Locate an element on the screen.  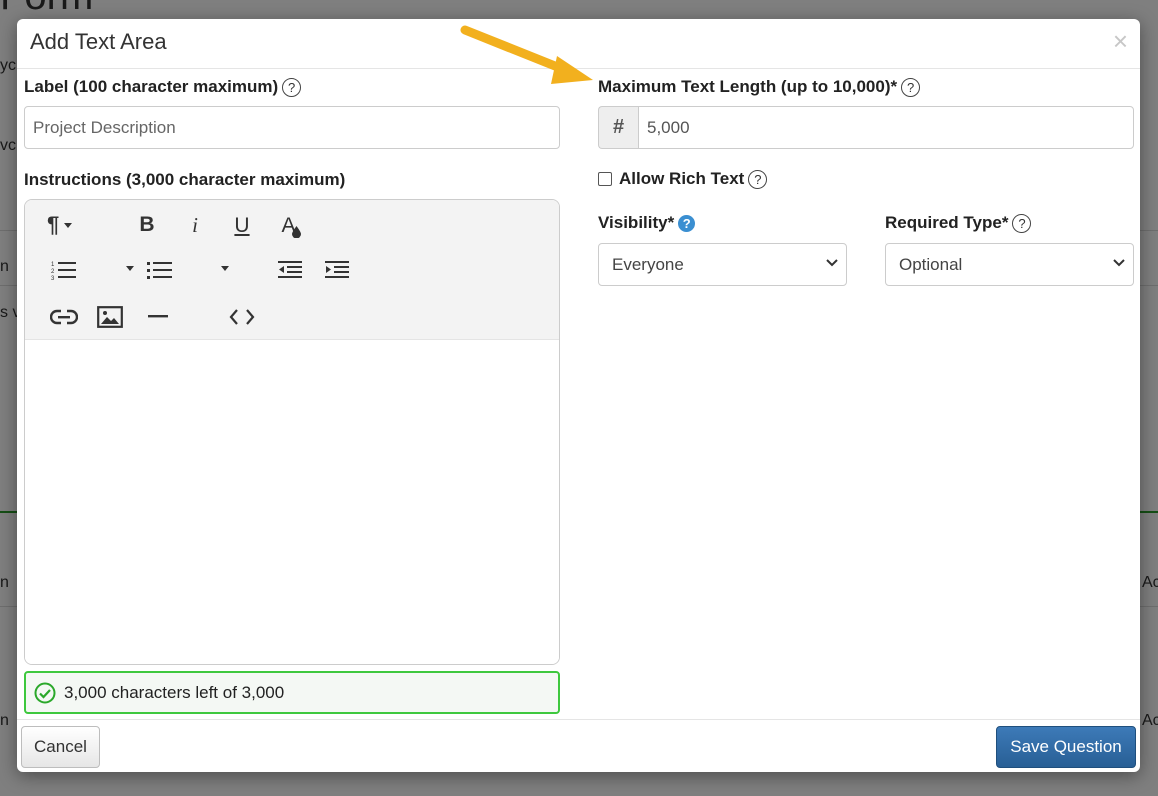
modal-footer: Cancel Save Question is located at coordinates (578, 745).